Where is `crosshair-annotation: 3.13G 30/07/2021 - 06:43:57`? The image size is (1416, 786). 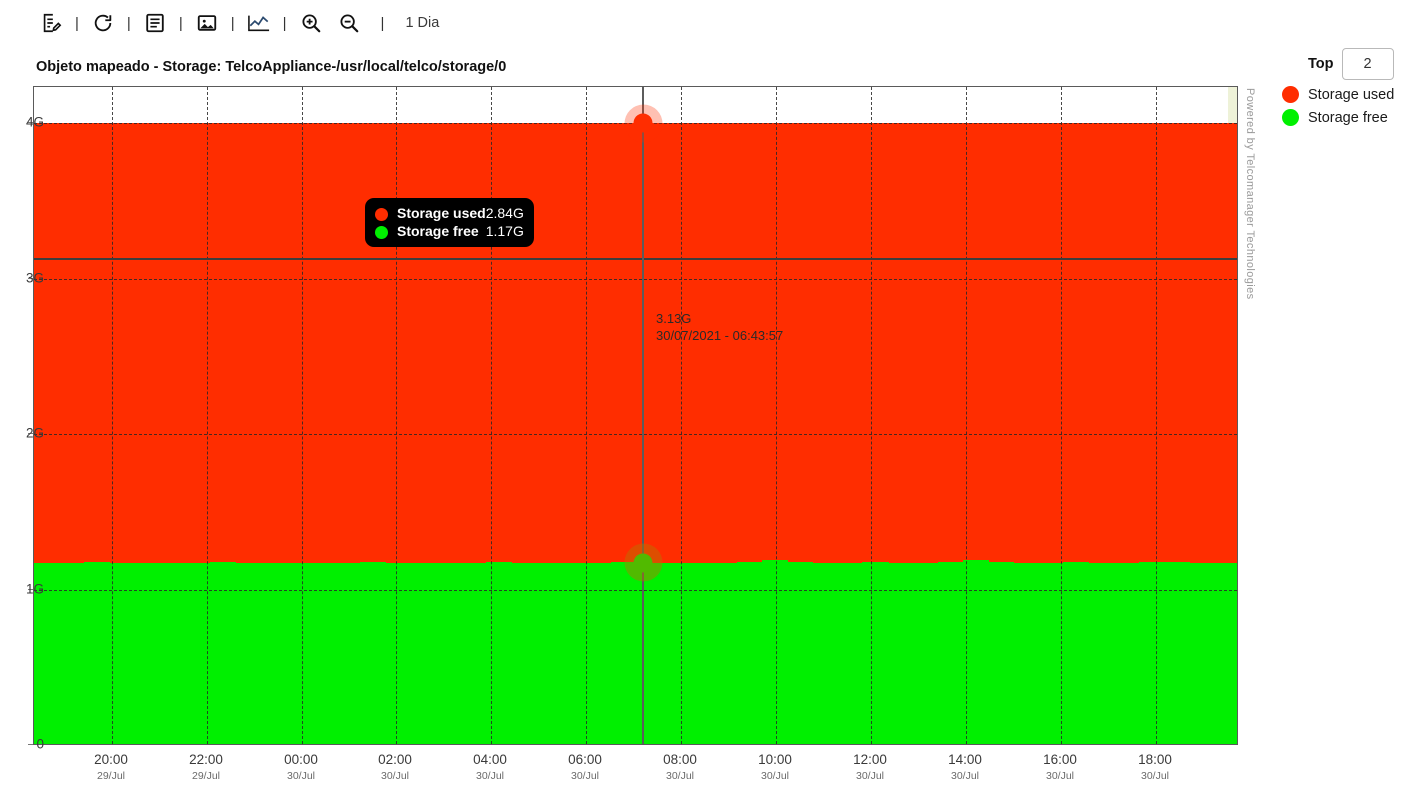 crosshair-annotation: 3.13G 30/07/2021 - 06:43:57 is located at coordinates (719, 327).